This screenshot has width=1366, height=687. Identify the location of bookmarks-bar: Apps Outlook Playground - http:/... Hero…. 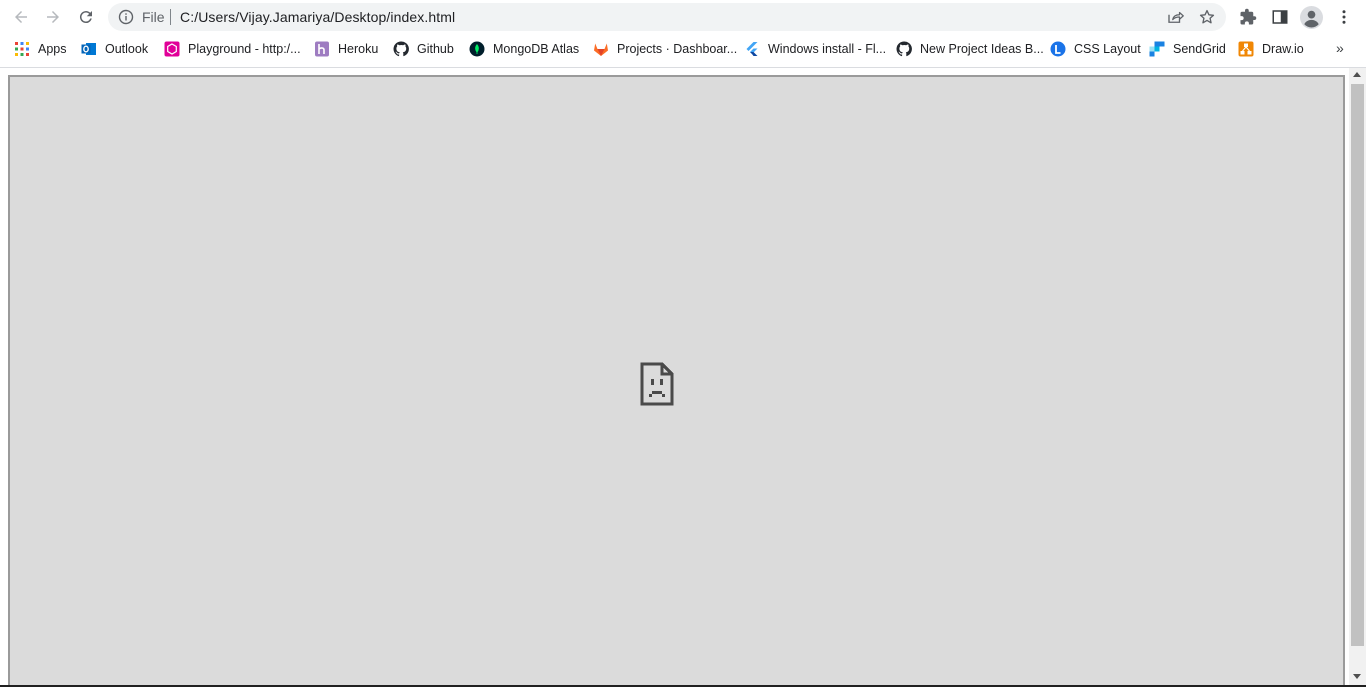
(683, 49).